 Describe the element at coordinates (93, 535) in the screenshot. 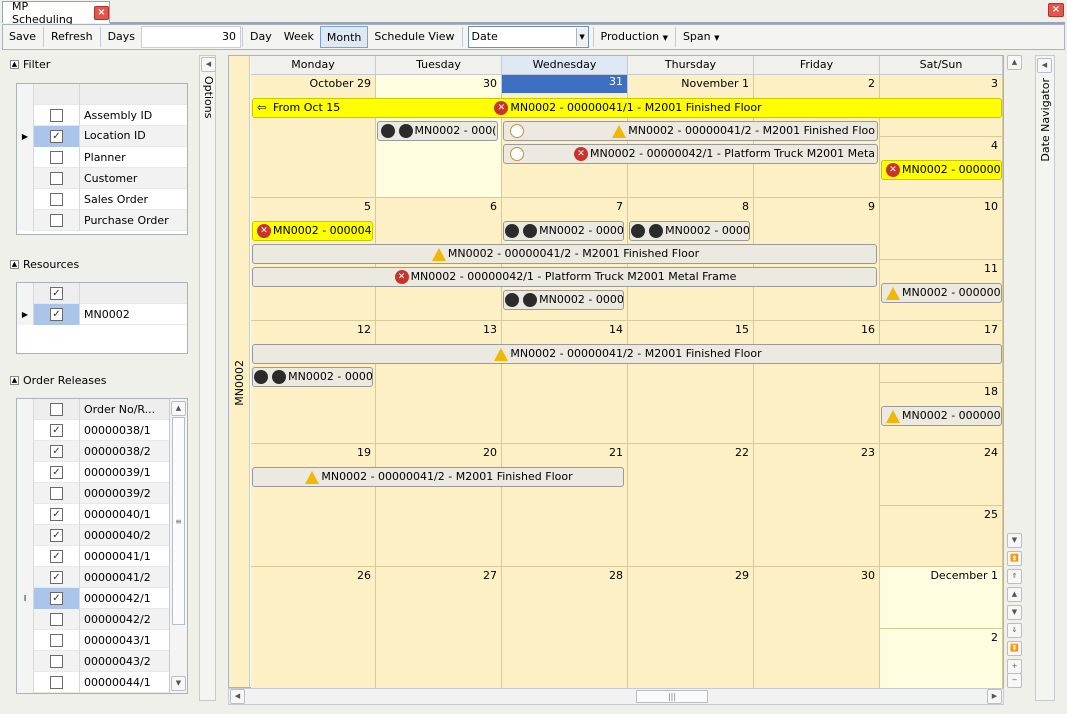

I see `order-release-row: ✓ 00000040/2` at that location.